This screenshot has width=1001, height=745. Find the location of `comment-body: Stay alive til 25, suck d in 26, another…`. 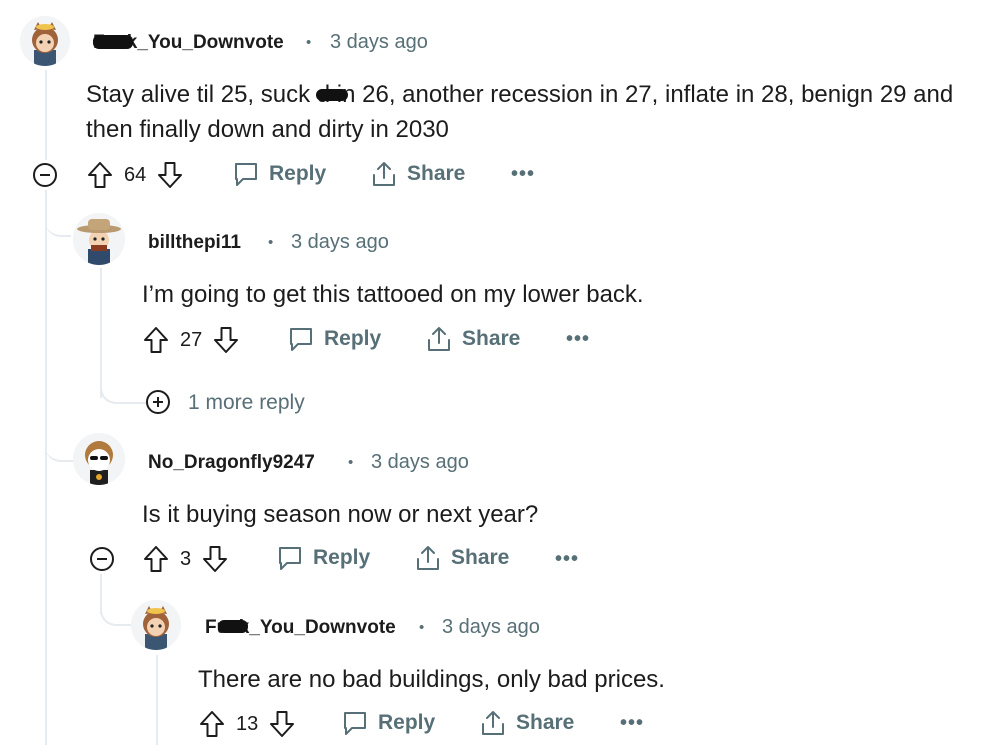

comment-body: Stay alive til 25, suck d in 26, another… is located at coordinates (520, 94).